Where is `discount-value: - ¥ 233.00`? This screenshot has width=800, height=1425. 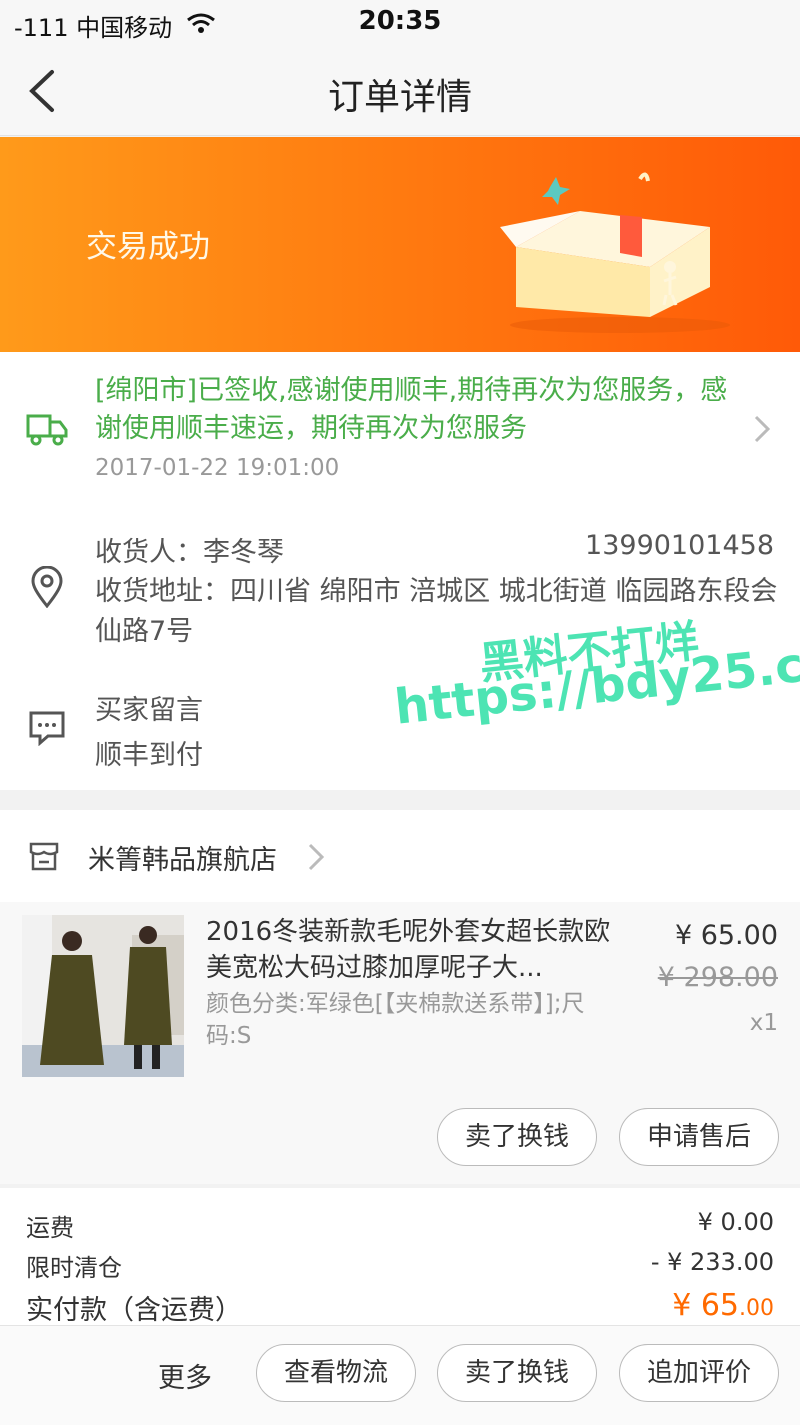
discount-value: - ¥ 233.00 is located at coordinates (712, 1262).